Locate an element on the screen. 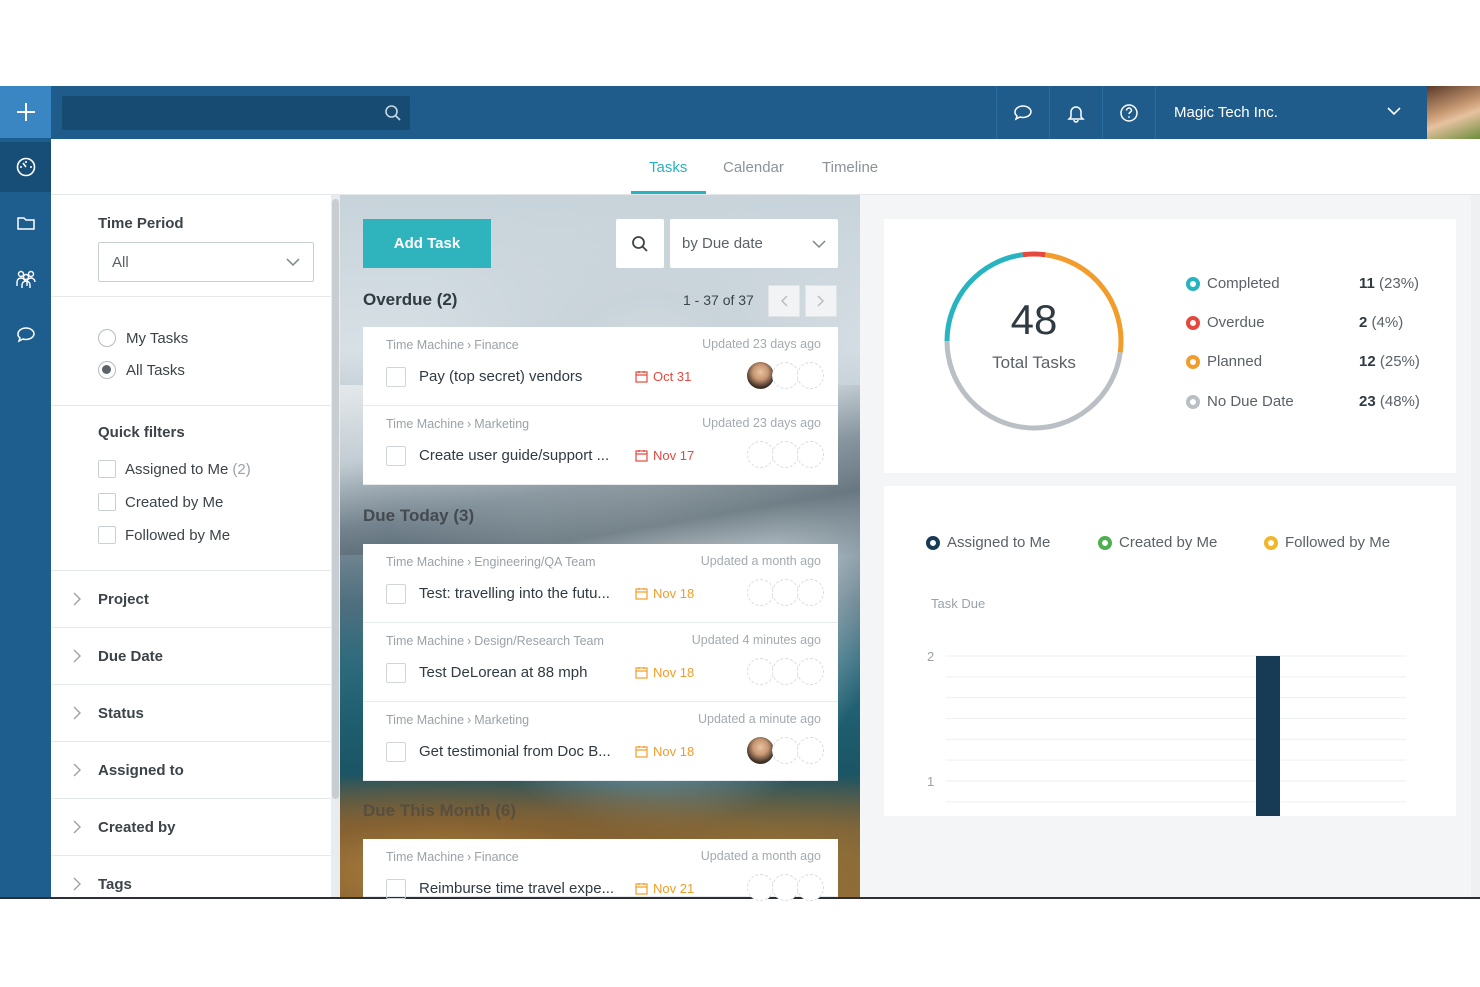 The image size is (1480, 987). filter-tags: Tags is located at coordinates (191, 876).